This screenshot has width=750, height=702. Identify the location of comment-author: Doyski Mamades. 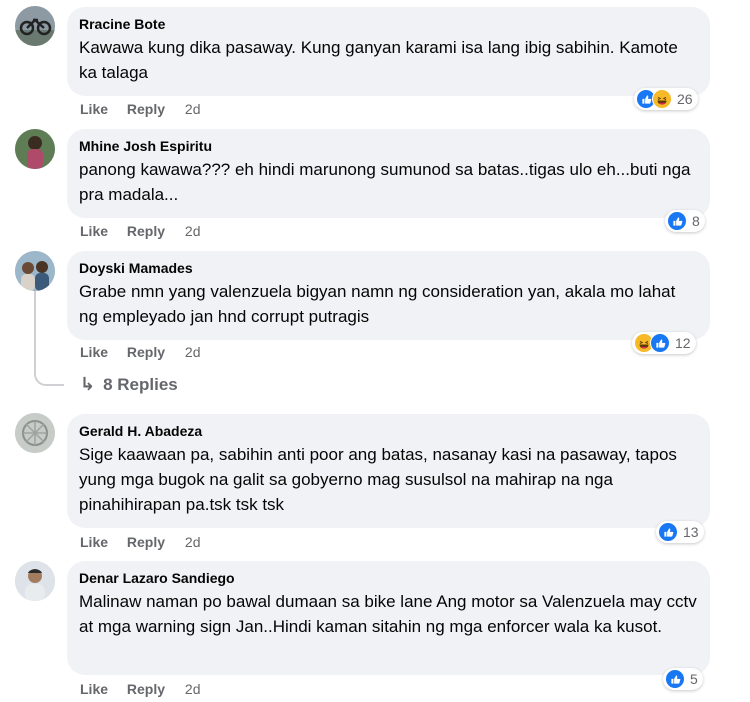
(388, 268).